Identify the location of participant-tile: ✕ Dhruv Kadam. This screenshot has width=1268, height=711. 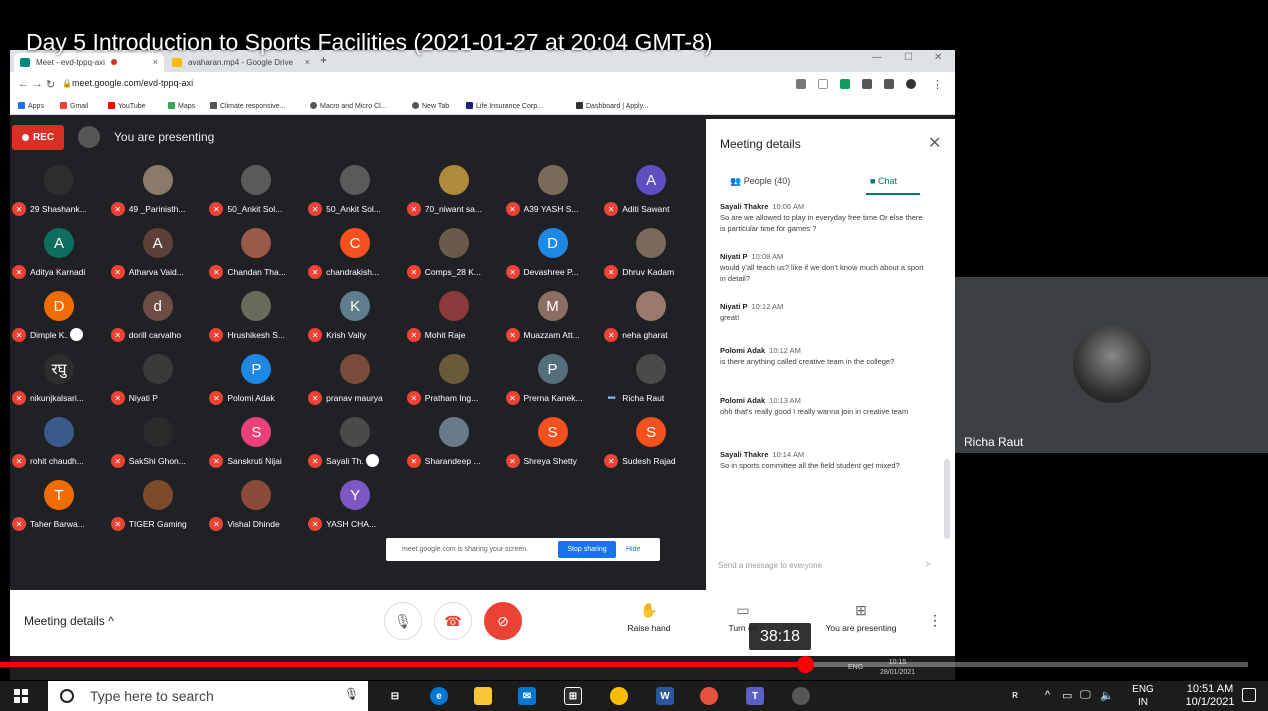
(651, 254).